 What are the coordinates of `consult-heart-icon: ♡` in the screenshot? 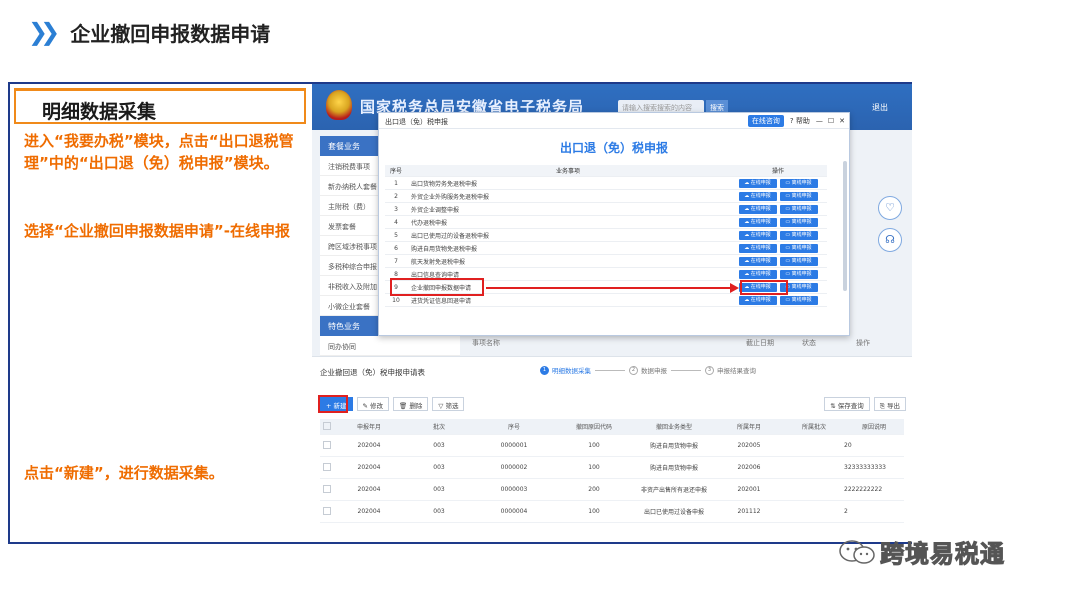 It's located at (890, 208).